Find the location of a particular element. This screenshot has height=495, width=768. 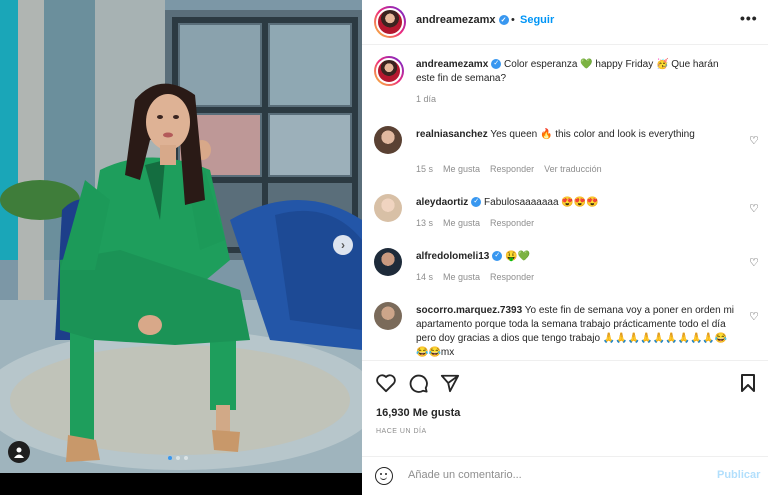

bookmark-icon is located at coordinates (748, 383).